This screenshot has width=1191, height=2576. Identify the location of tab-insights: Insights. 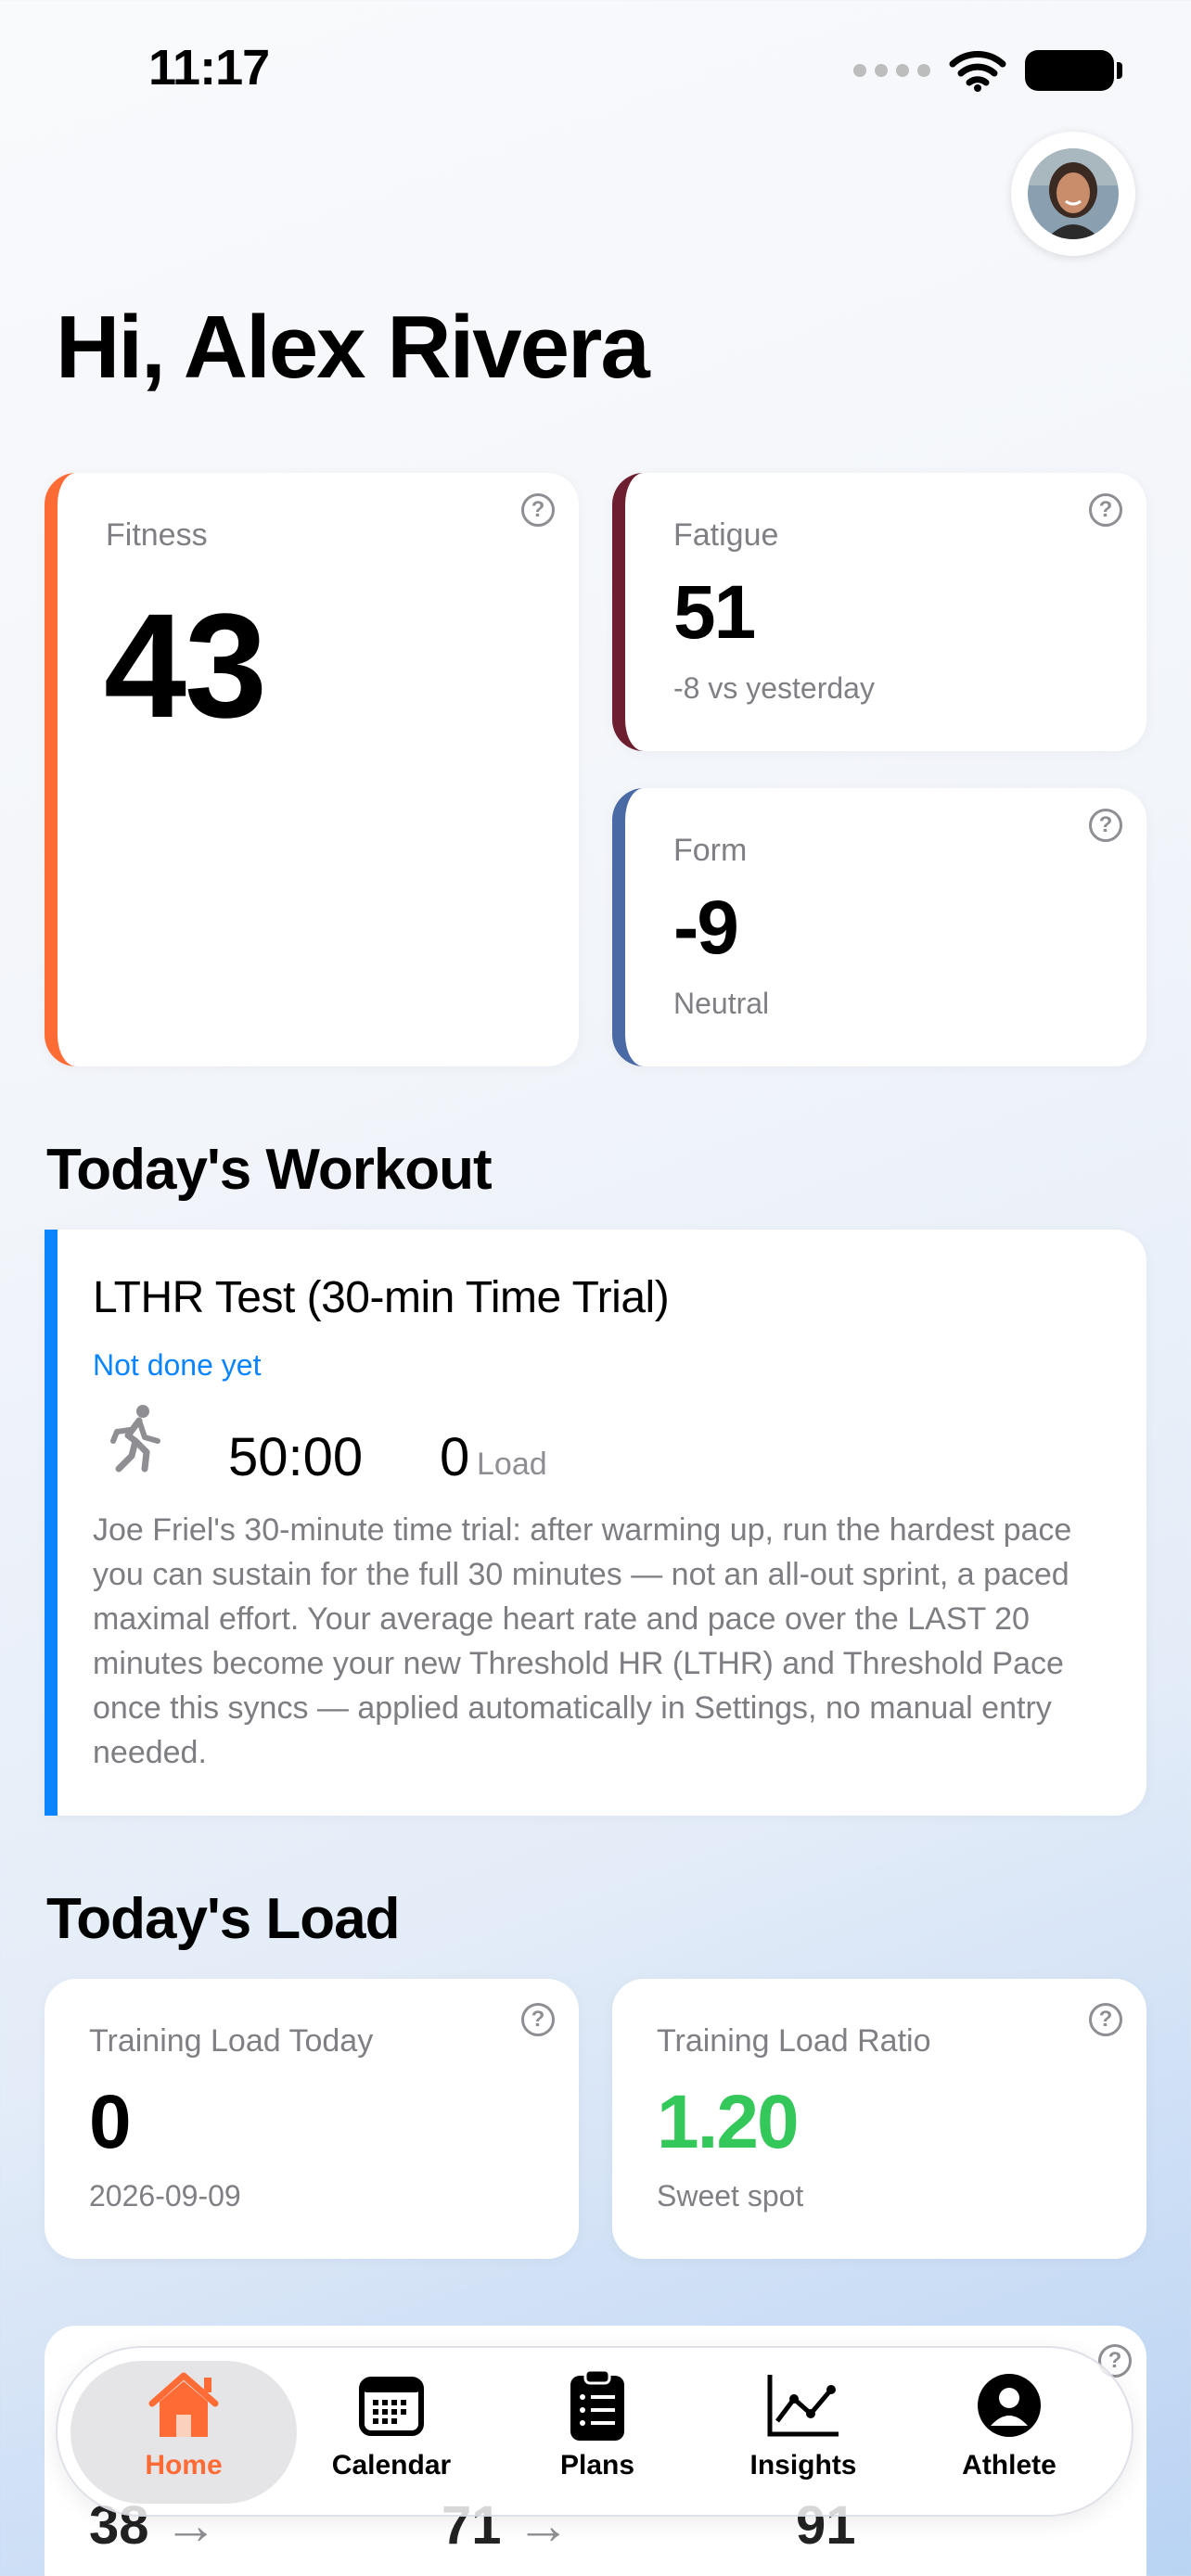
(803, 2433).